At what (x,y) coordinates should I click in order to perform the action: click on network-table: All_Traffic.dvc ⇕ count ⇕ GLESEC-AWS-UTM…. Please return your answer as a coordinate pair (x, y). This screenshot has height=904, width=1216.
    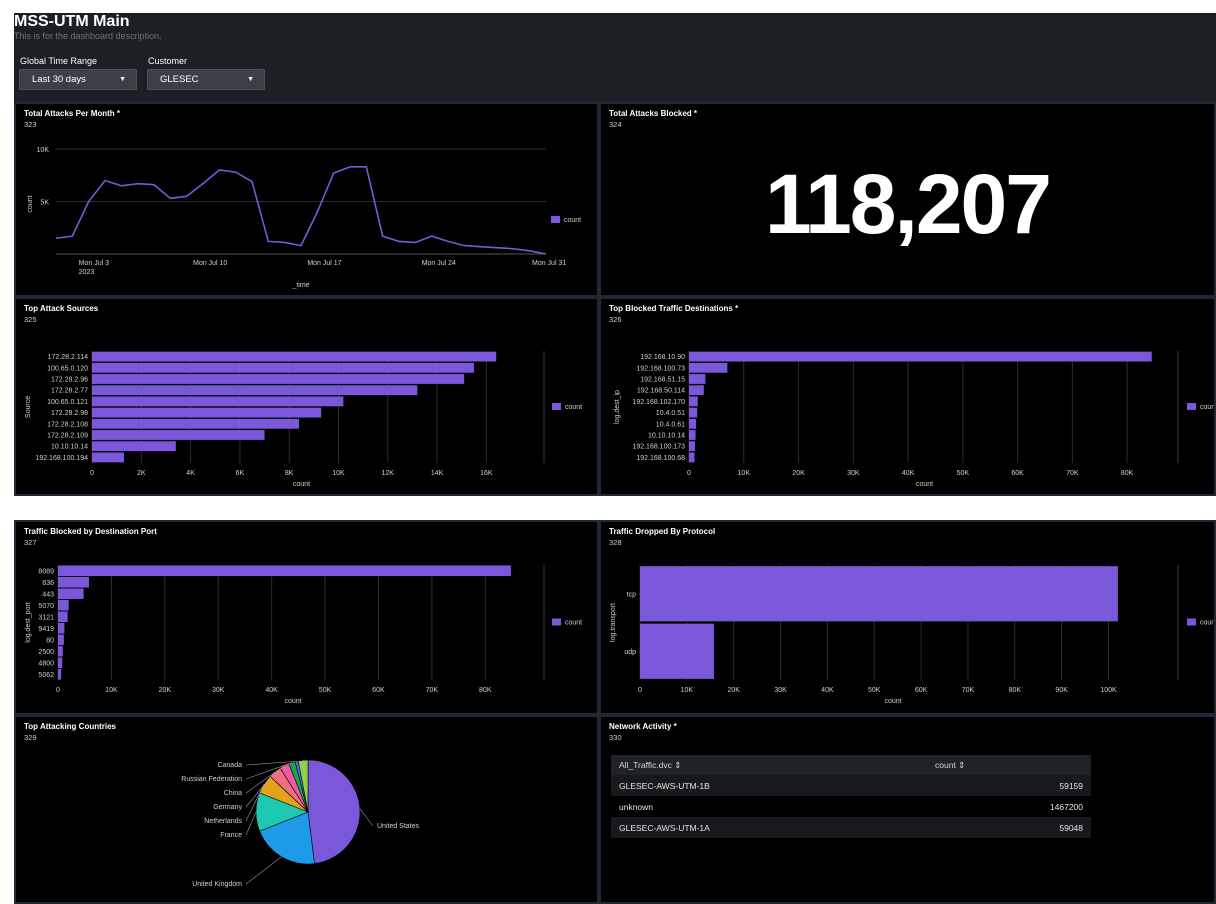
    Looking at the image, I should click on (851, 796).